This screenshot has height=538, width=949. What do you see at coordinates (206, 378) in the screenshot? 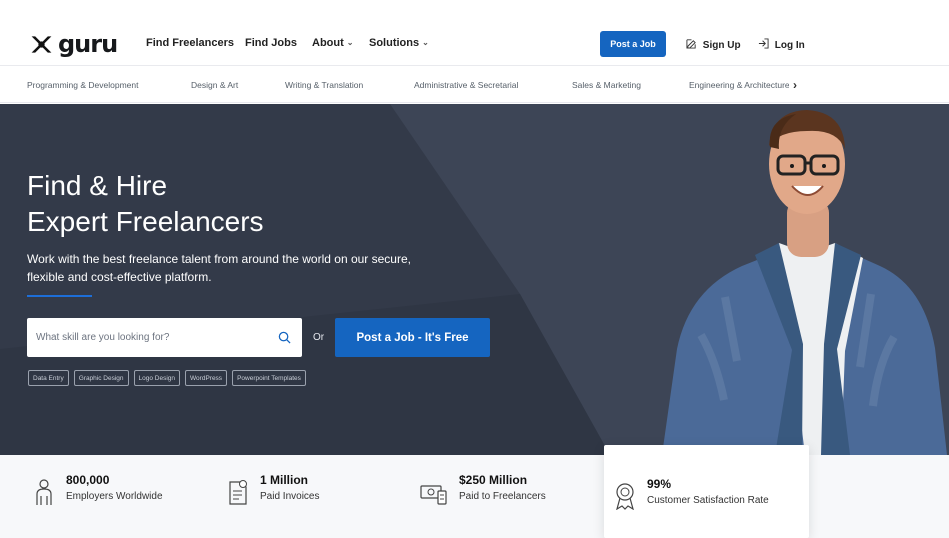
I see `tag-wordpress: WordPress` at bounding box center [206, 378].